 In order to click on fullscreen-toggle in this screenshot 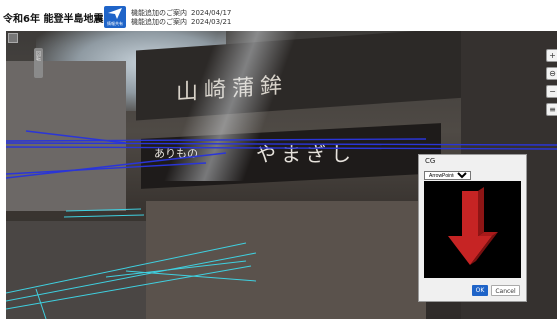, I will do `click(13, 38)`.